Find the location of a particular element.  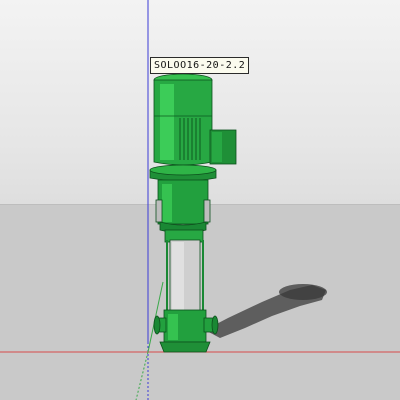

axis-green-dotted is located at coordinates (142, 375).